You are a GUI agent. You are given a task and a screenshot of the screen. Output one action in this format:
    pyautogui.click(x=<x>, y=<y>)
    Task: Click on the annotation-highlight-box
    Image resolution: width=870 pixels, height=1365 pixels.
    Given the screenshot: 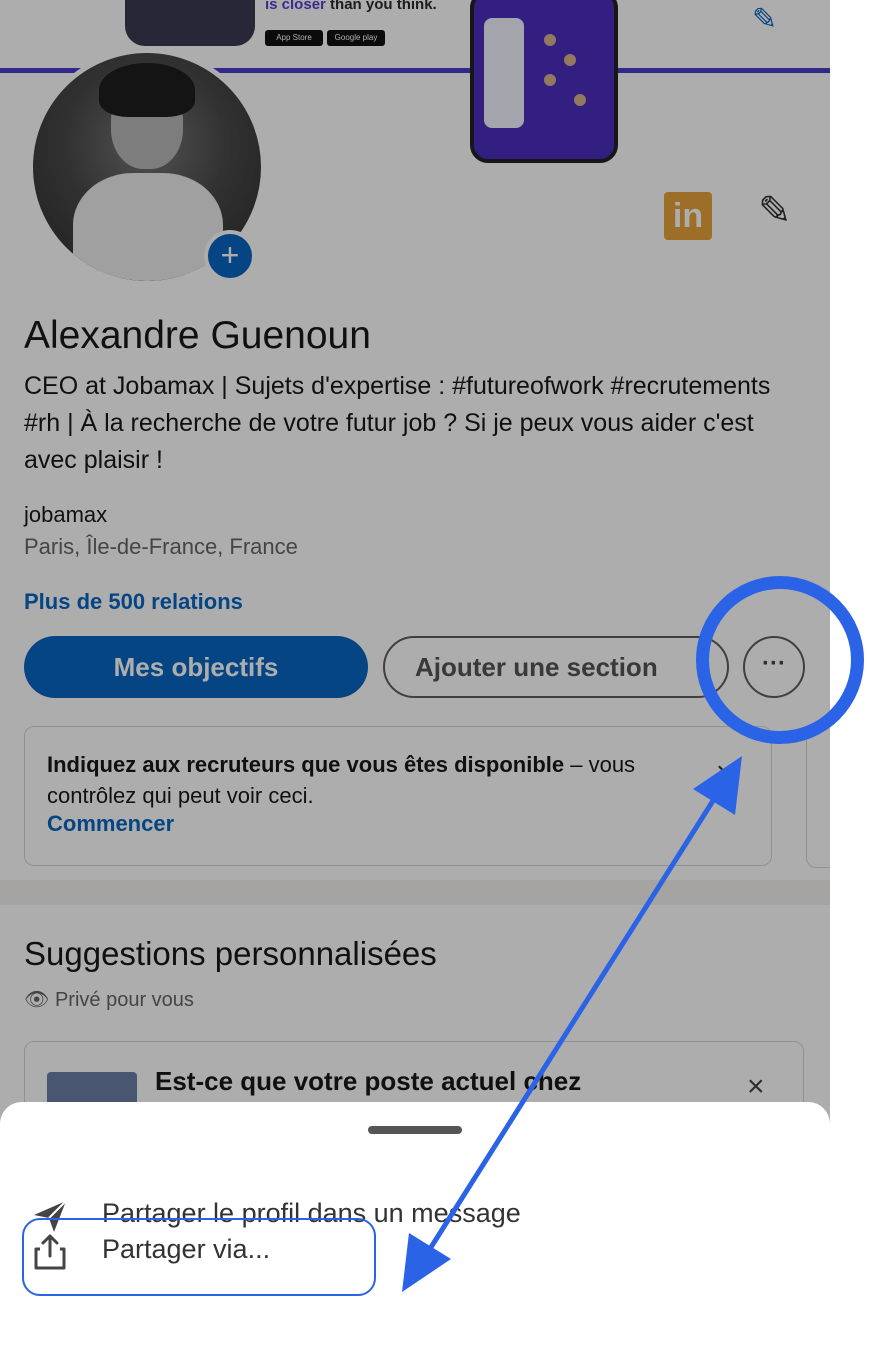 What is the action you would take?
    pyautogui.click(x=199, y=1257)
    